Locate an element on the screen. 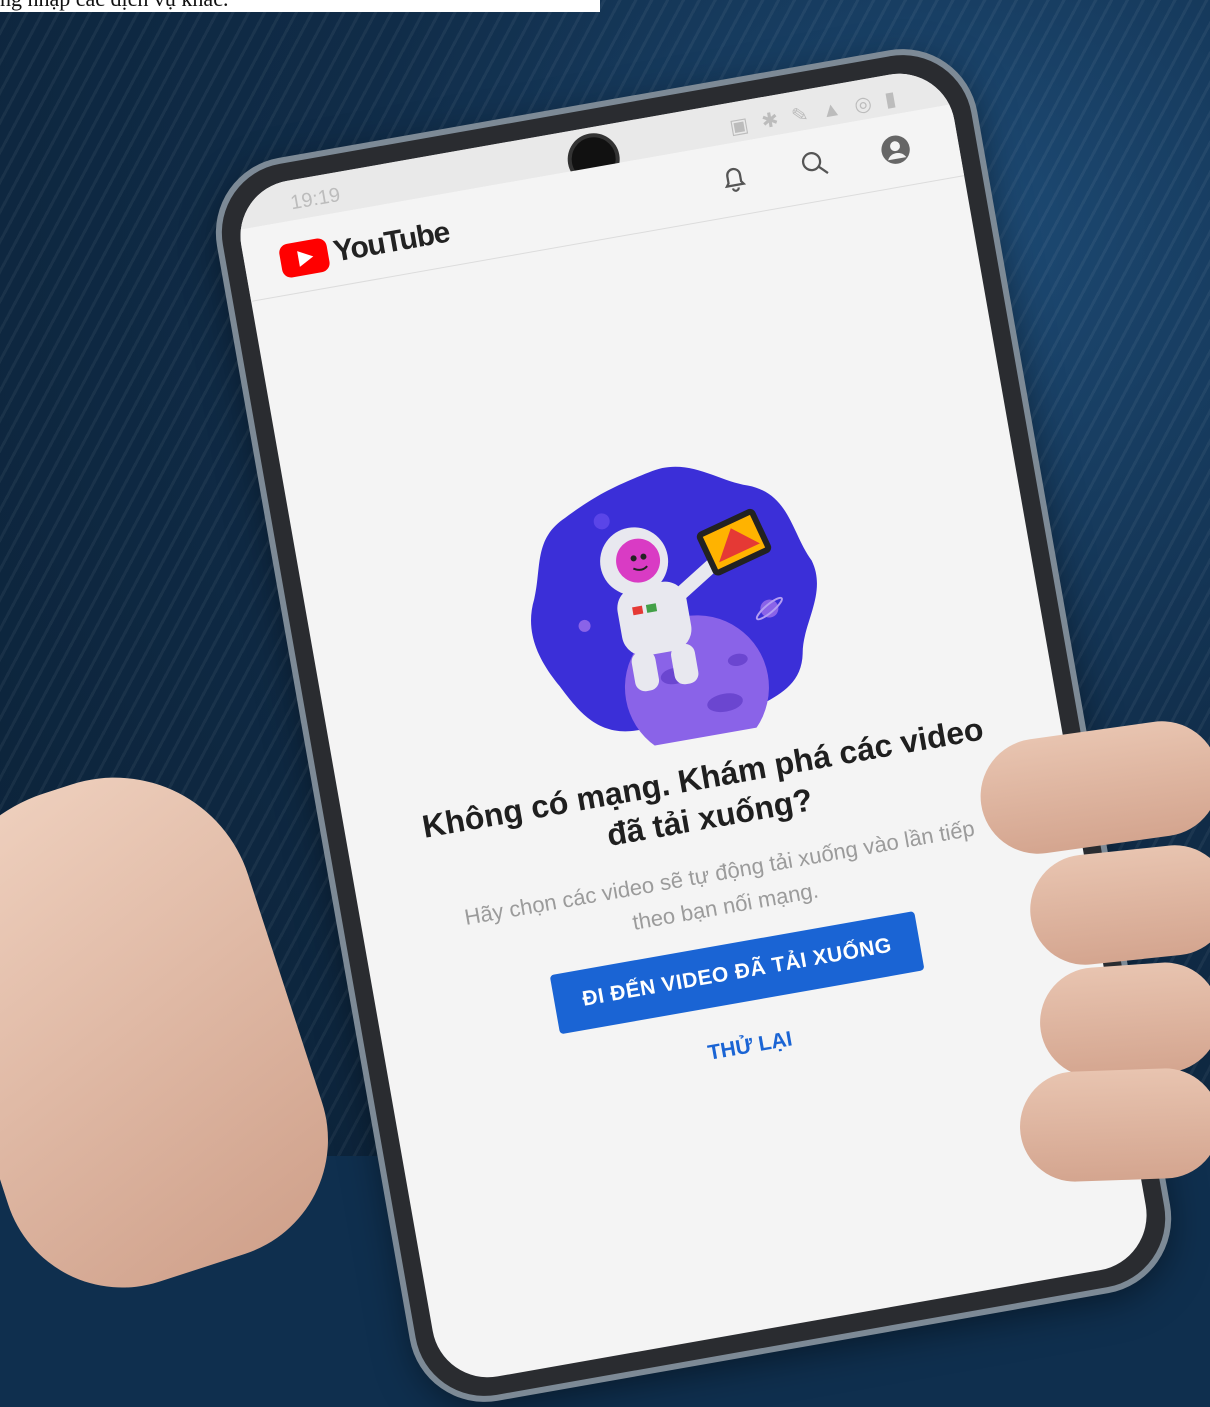  youtube-logo: YouTube is located at coordinates (364, 247).